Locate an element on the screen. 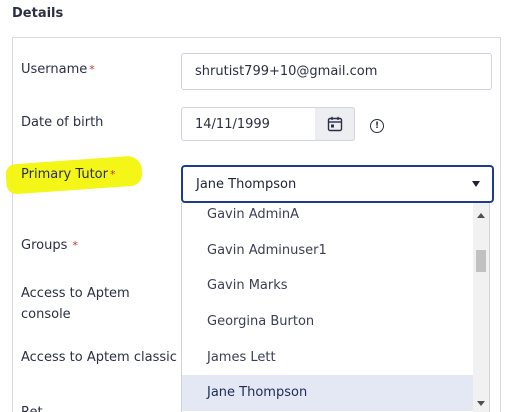 This screenshot has height=412, width=506. username-label: Username * is located at coordinates (58, 70).